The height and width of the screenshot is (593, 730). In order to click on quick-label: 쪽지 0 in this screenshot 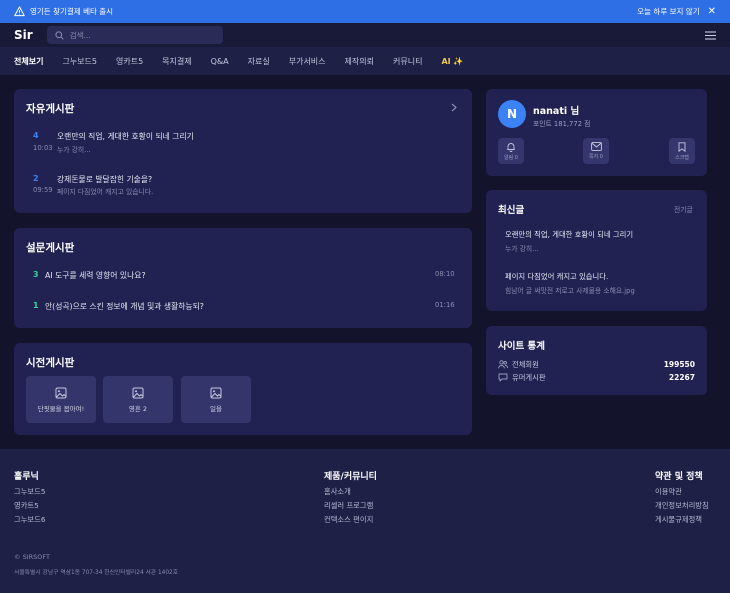, I will do `click(596, 157)`.